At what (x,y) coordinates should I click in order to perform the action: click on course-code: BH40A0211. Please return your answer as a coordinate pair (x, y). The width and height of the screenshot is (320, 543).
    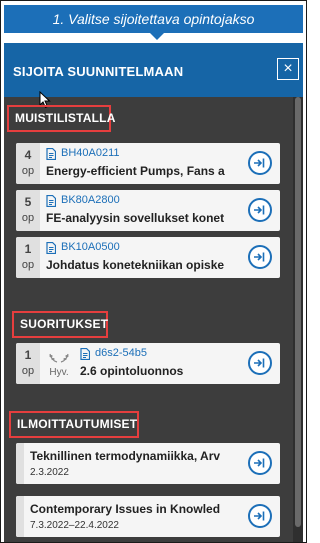
    Looking at the image, I should click on (90, 153).